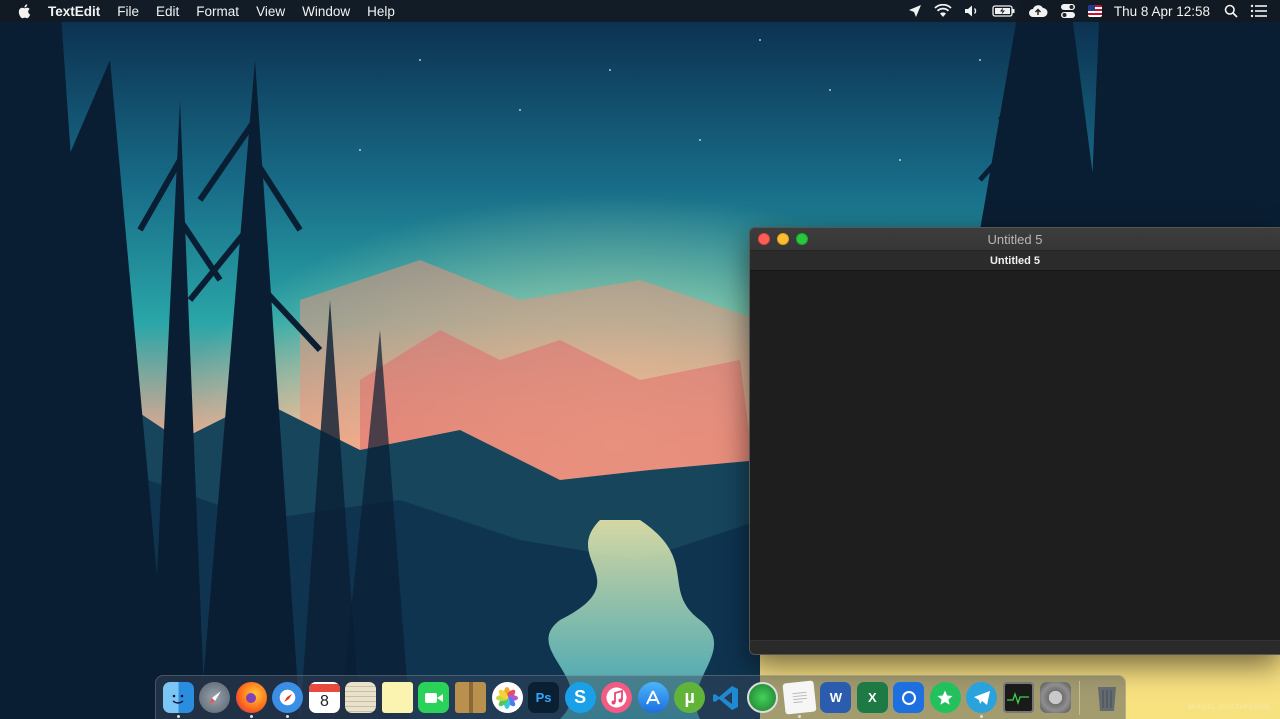 This screenshot has width=1280, height=719. I want to click on window-title: Untitled 5, so click(1015, 239).